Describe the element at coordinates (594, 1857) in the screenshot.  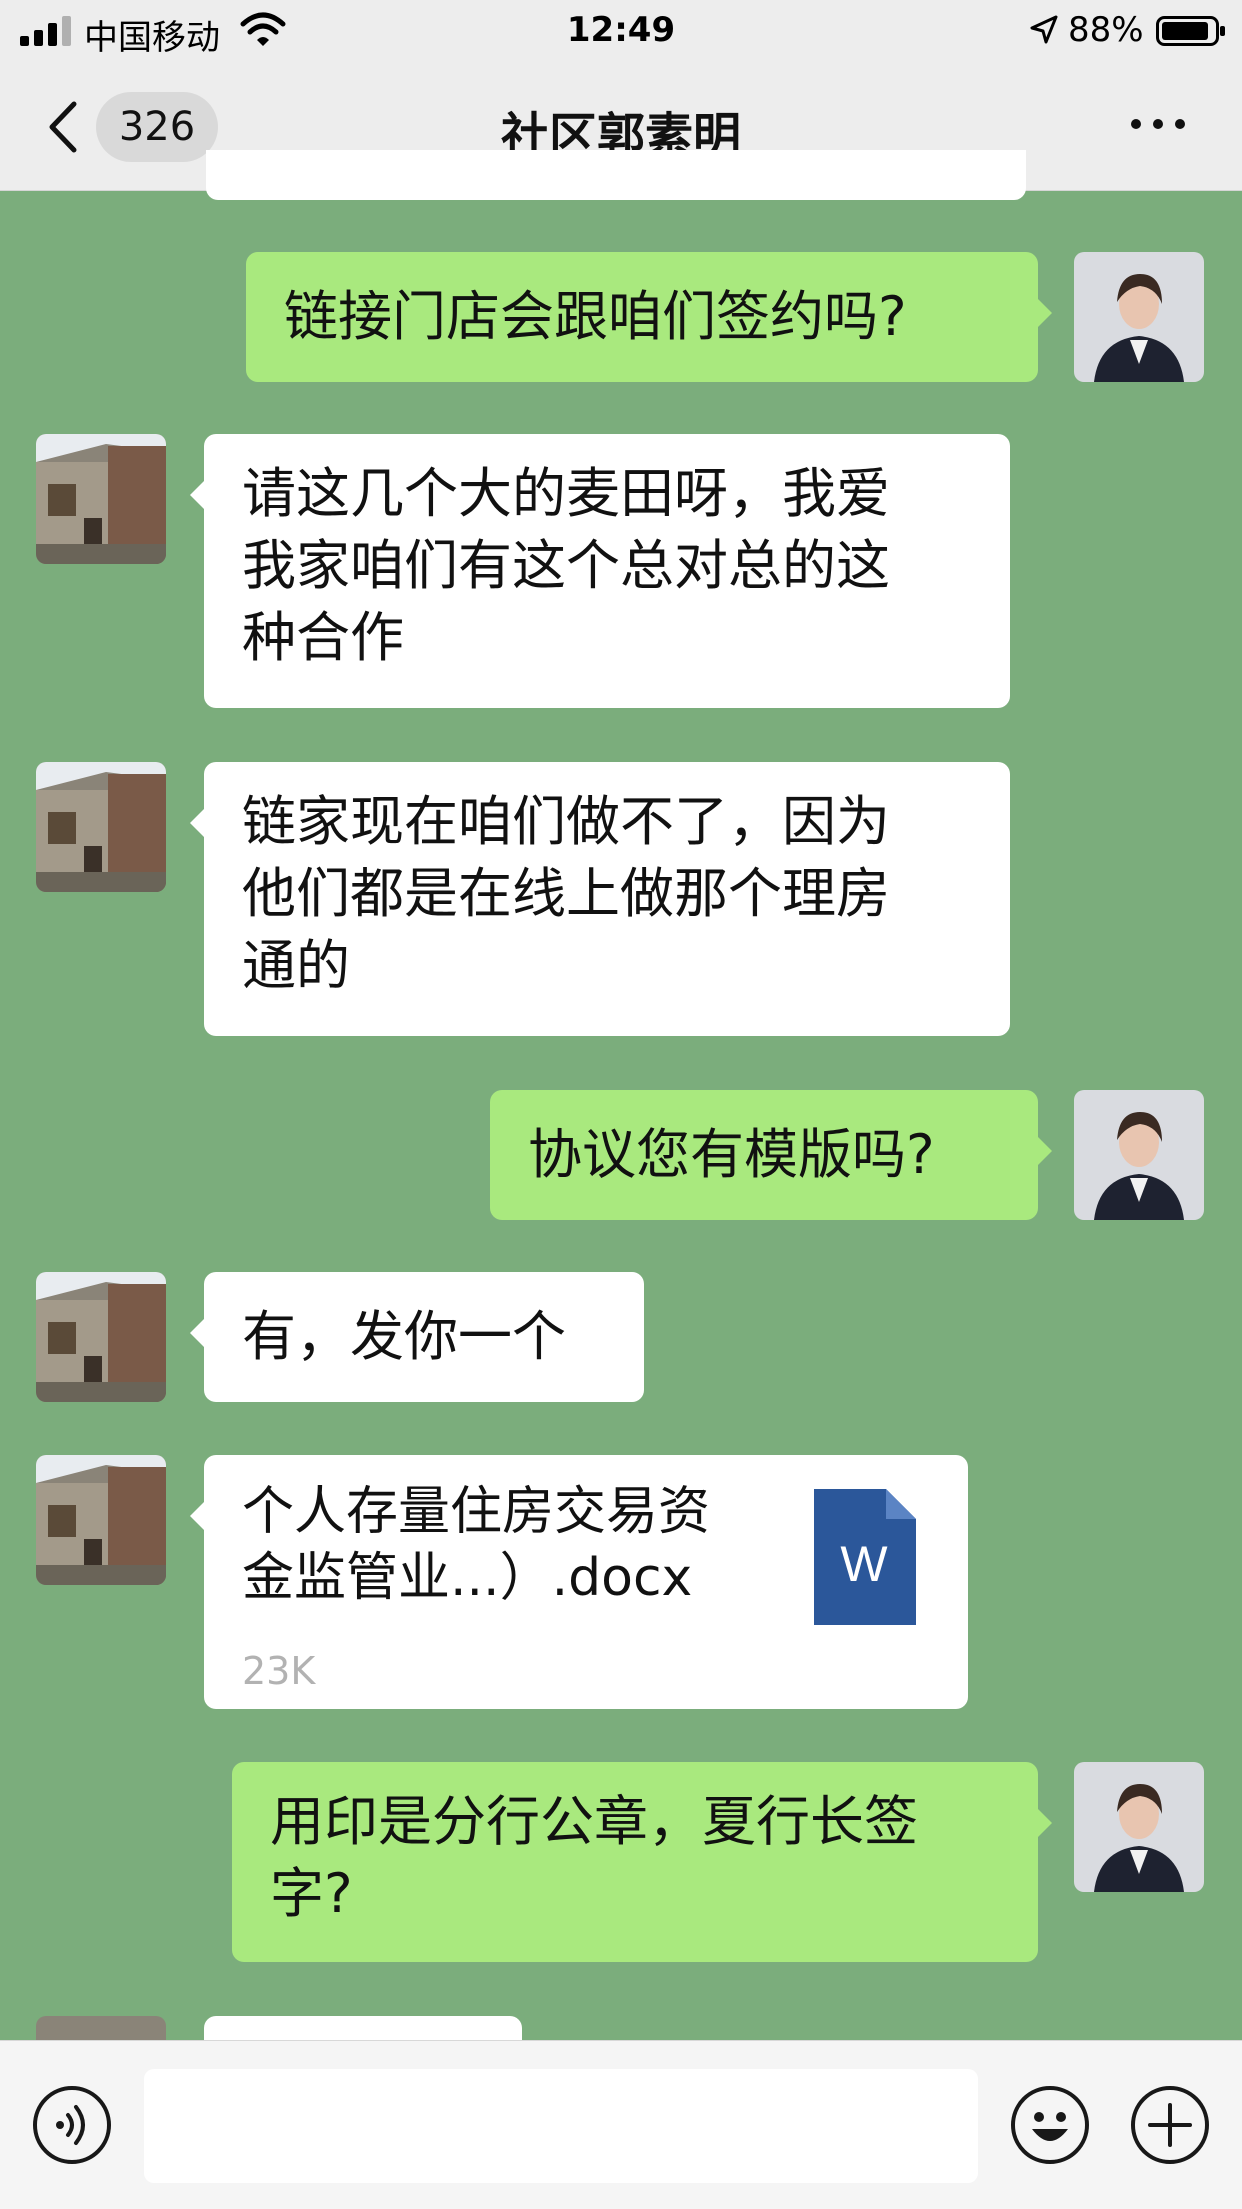
I see `message-text: 用印是分行公章，夏行长签 字?` at that location.